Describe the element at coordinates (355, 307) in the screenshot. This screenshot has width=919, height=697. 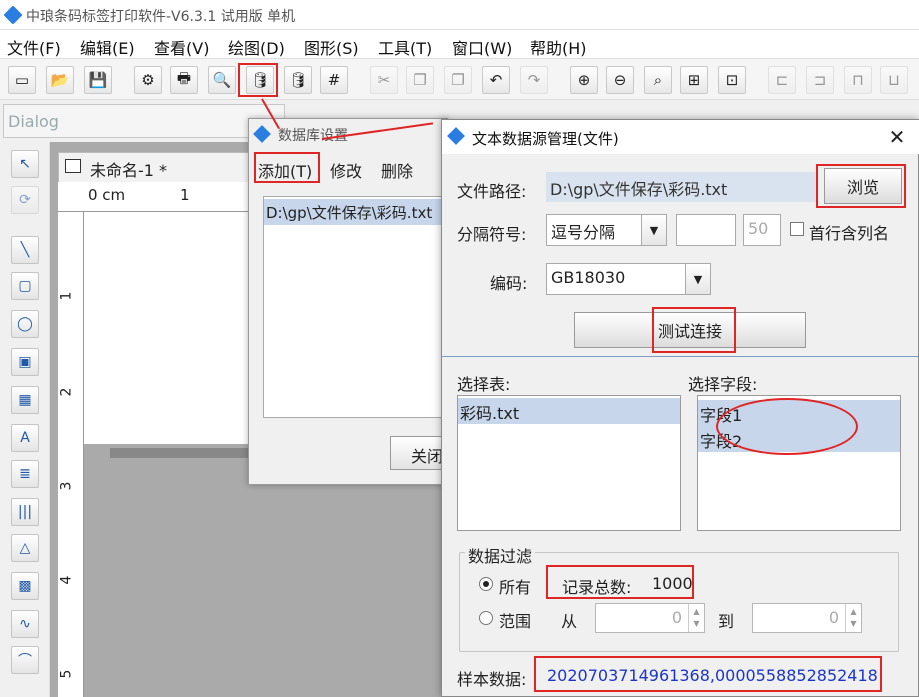
I see `db-list` at that location.